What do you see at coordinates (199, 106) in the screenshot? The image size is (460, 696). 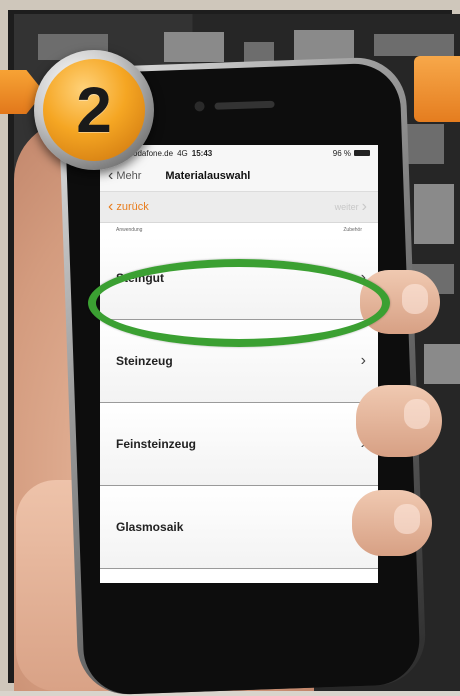 I see `camera-icon` at bounding box center [199, 106].